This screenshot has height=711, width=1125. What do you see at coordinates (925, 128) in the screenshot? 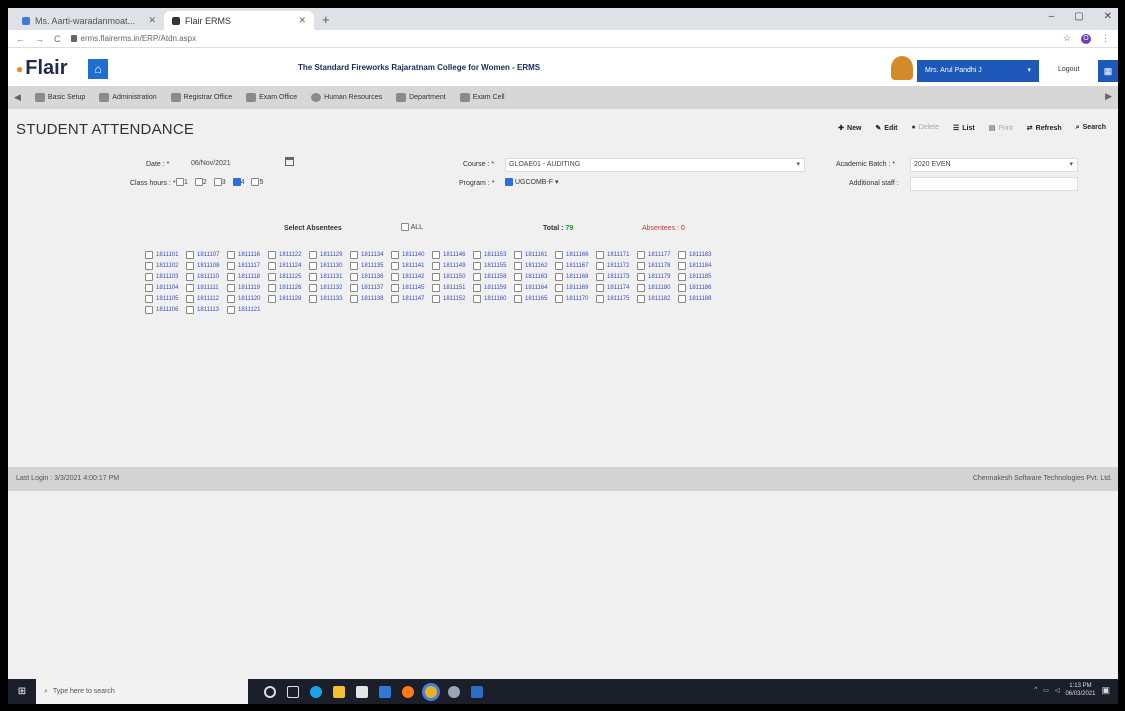
I see `delete-button: ● Delete` at bounding box center [925, 128].